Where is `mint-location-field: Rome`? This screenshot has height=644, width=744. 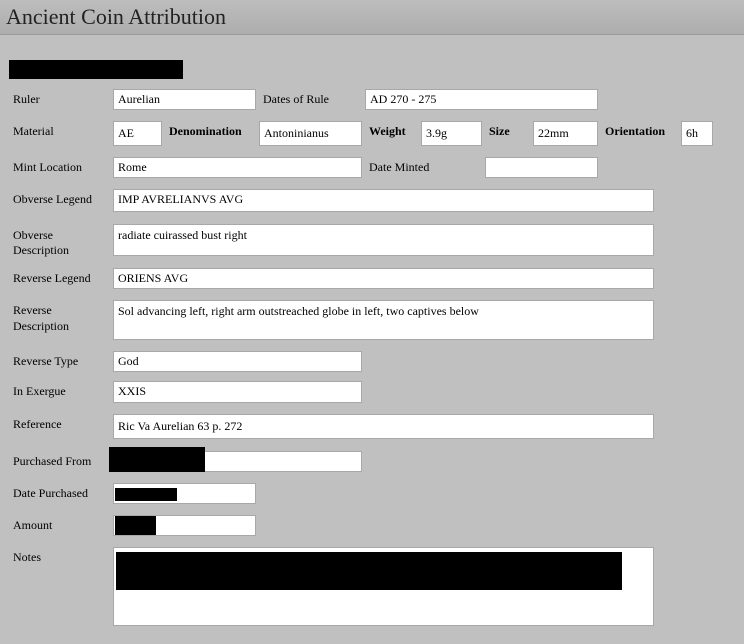 mint-location-field: Rome is located at coordinates (237, 167).